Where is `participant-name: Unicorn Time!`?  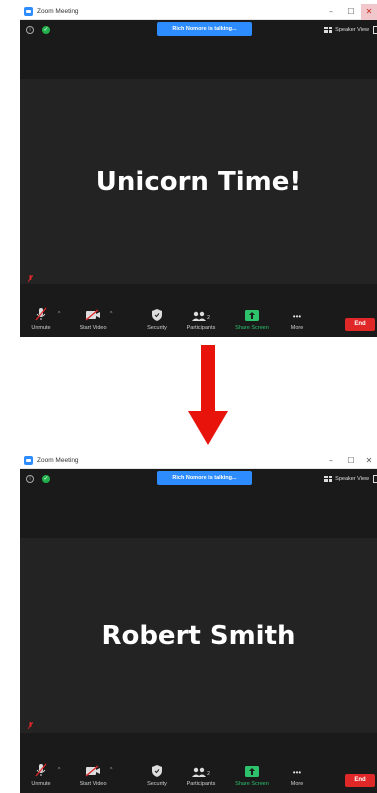
participant-name: Unicorn Time! is located at coordinates (198, 181).